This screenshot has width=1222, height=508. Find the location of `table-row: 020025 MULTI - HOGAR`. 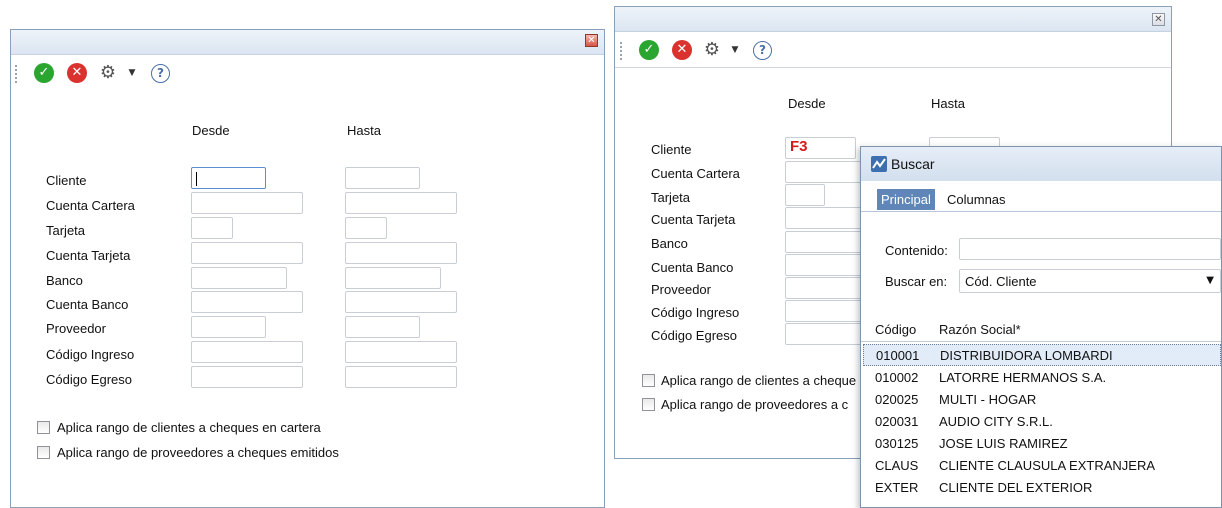

table-row: 020025 MULTI - HOGAR is located at coordinates (1042, 400).